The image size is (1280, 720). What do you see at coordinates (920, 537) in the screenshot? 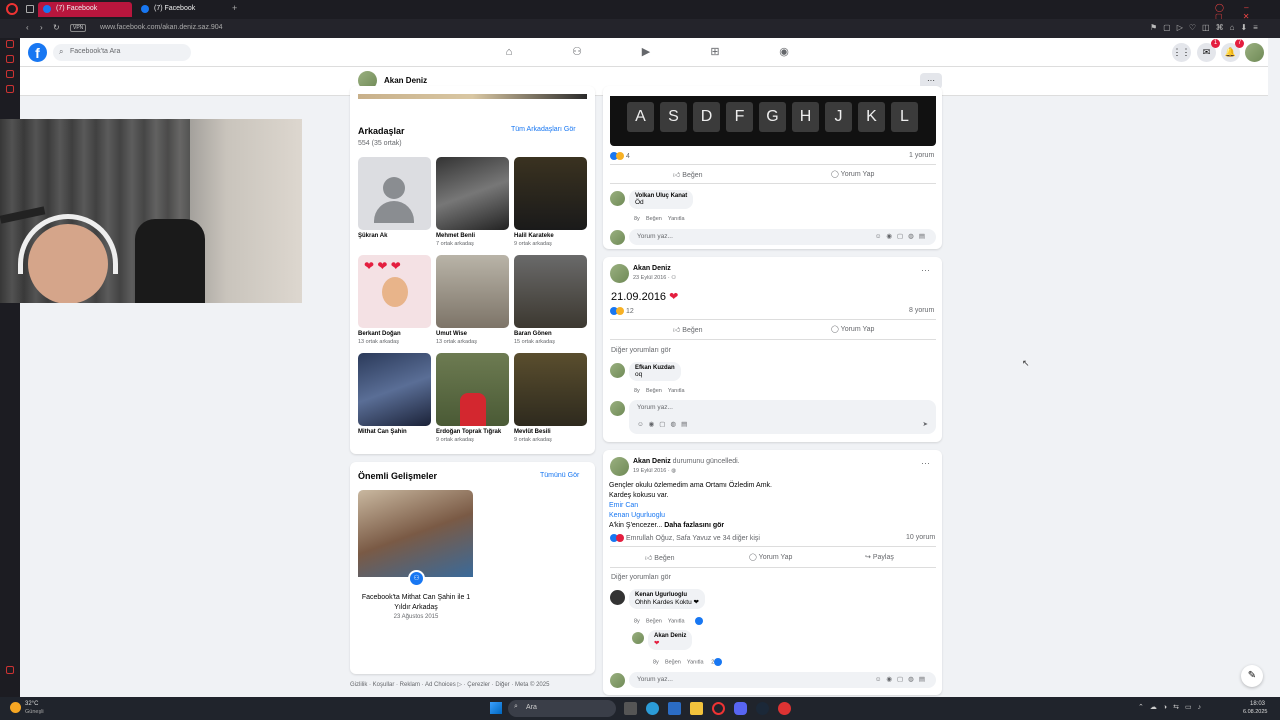
I see `comment-count: 10 yorum` at bounding box center [920, 537].